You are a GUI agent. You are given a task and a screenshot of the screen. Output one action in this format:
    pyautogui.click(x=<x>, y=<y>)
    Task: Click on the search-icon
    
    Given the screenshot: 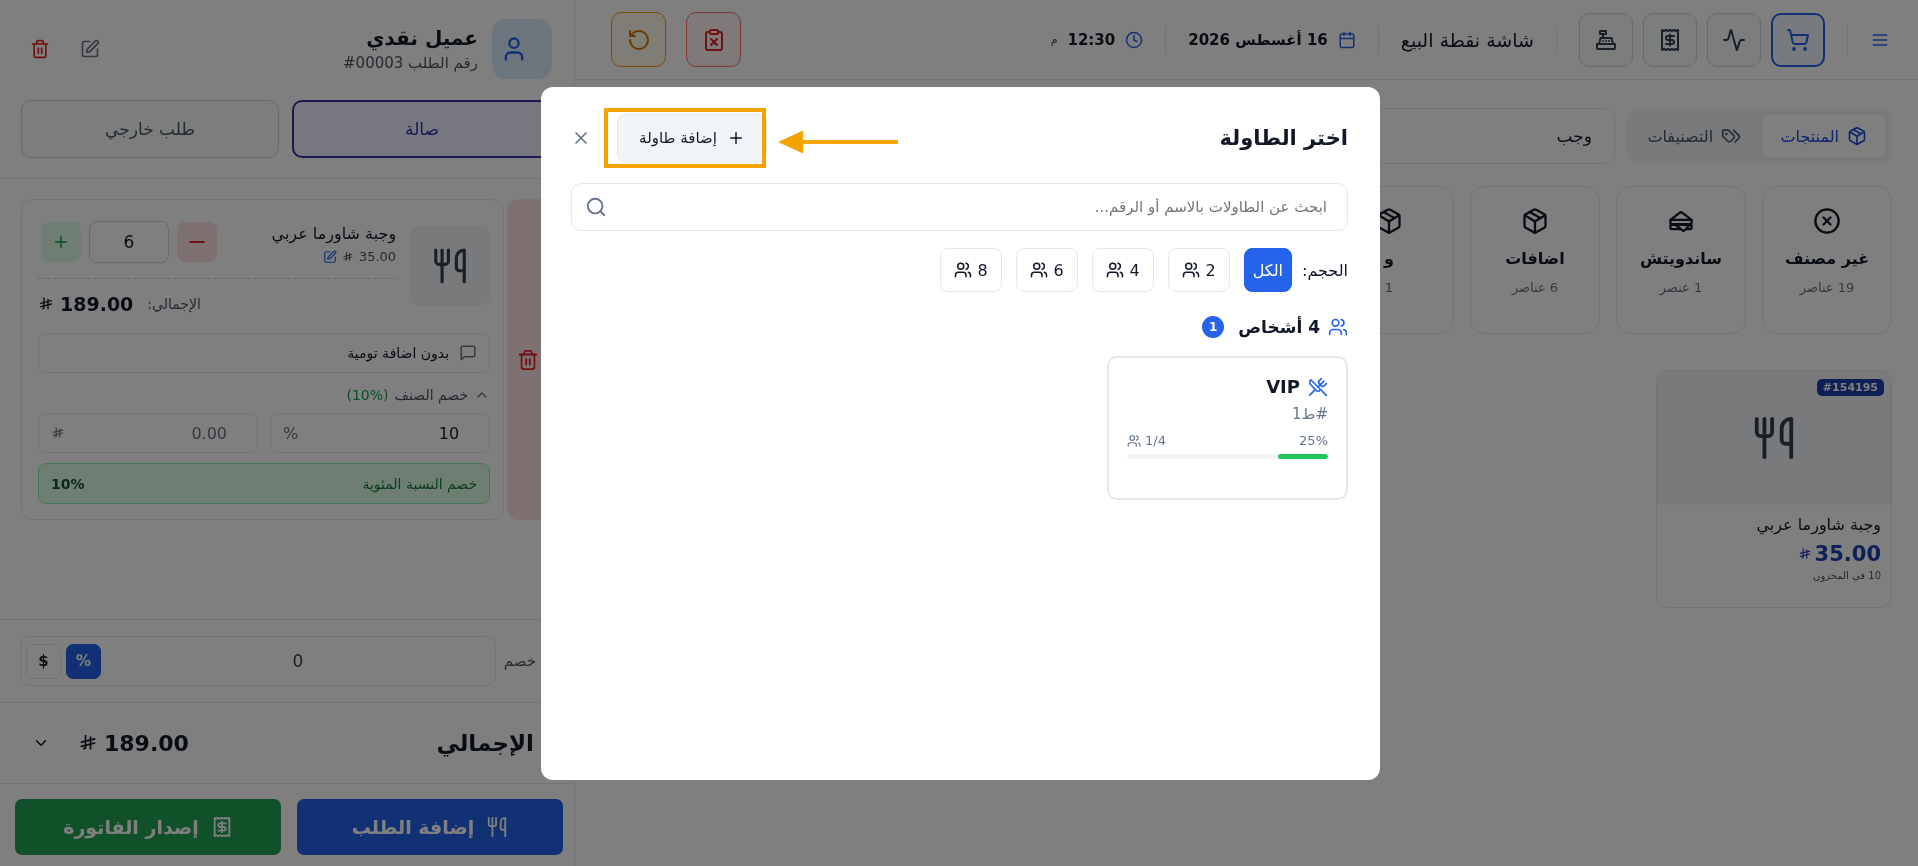 What is the action you would take?
    pyautogui.click(x=596, y=207)
    